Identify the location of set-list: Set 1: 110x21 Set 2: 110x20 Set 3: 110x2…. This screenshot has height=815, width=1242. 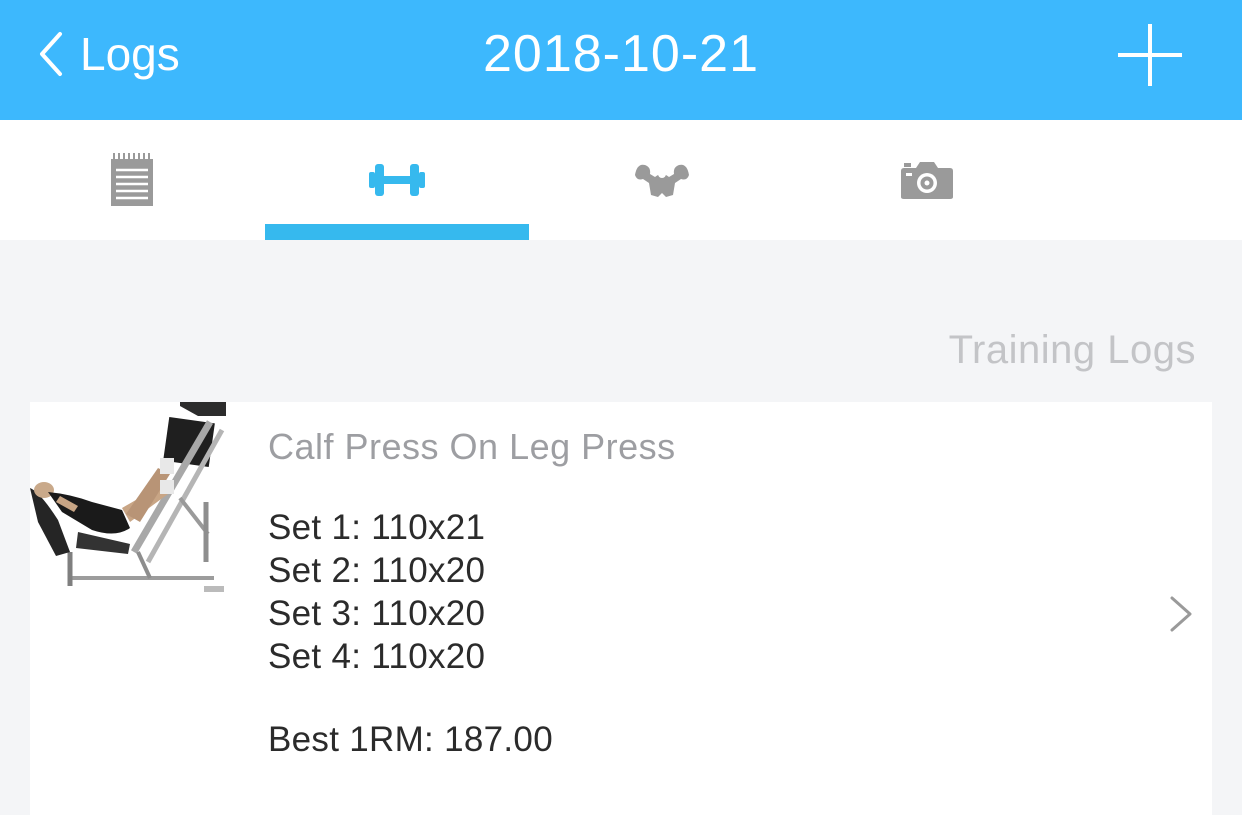
(376, 592).